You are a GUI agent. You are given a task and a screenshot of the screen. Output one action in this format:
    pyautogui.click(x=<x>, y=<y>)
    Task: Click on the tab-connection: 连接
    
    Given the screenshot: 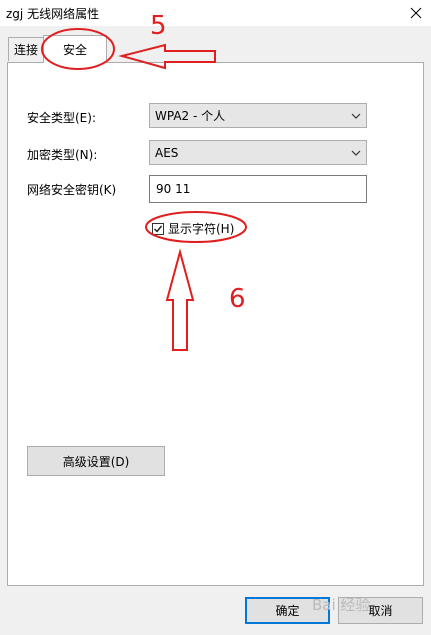 What is the action you would take?
    pyautogui.click(x=26, y=49)
    